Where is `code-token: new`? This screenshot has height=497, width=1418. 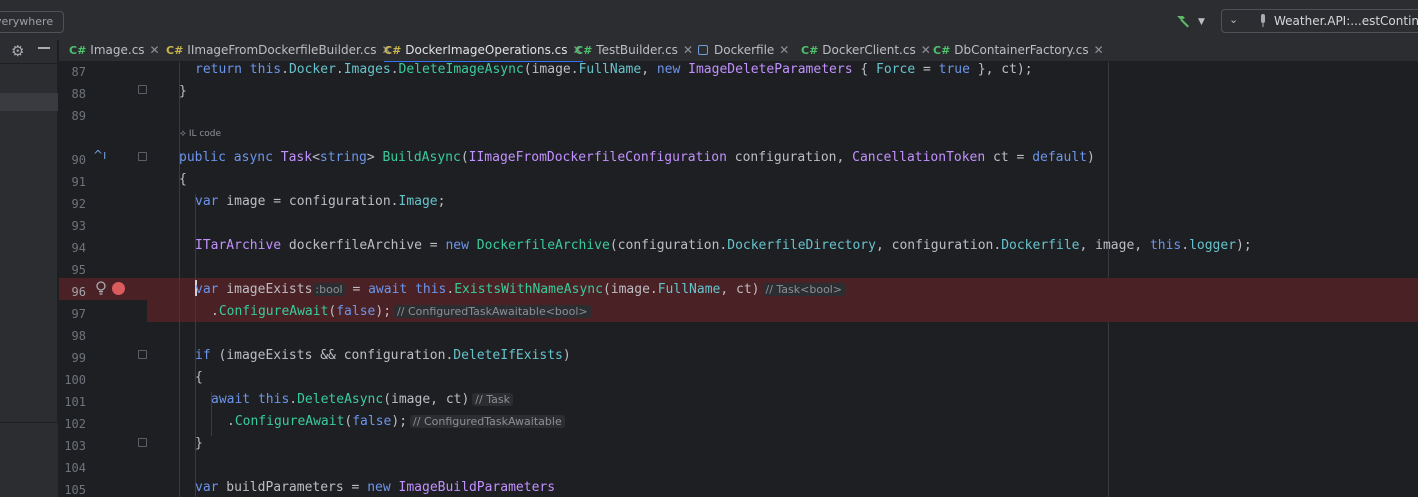 code-token: new is located at coordinates (379, 487).